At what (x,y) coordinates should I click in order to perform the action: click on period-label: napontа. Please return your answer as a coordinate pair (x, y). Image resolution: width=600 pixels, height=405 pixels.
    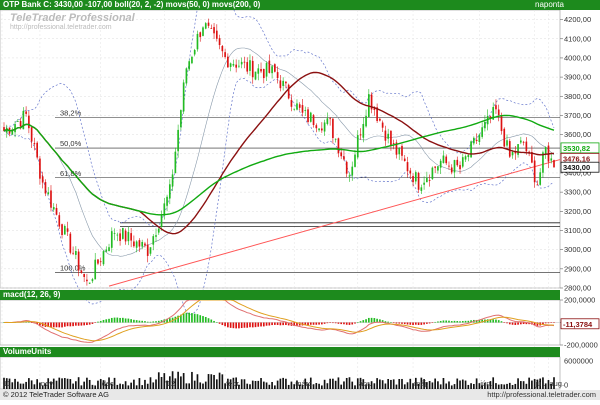
    Looking at the image, I should click on (549, 5).